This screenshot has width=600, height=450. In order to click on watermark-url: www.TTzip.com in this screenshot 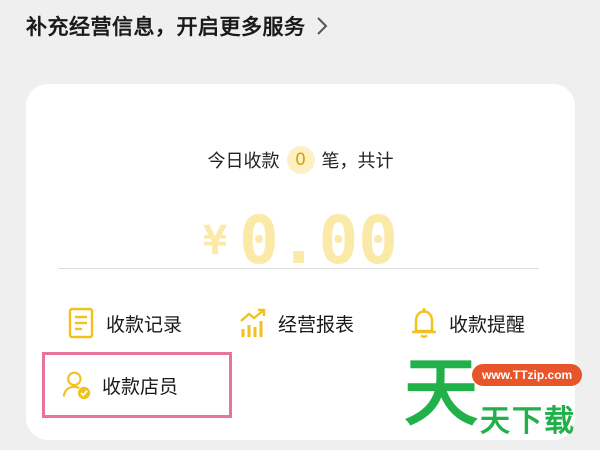, I will do `click(527, 375)`.